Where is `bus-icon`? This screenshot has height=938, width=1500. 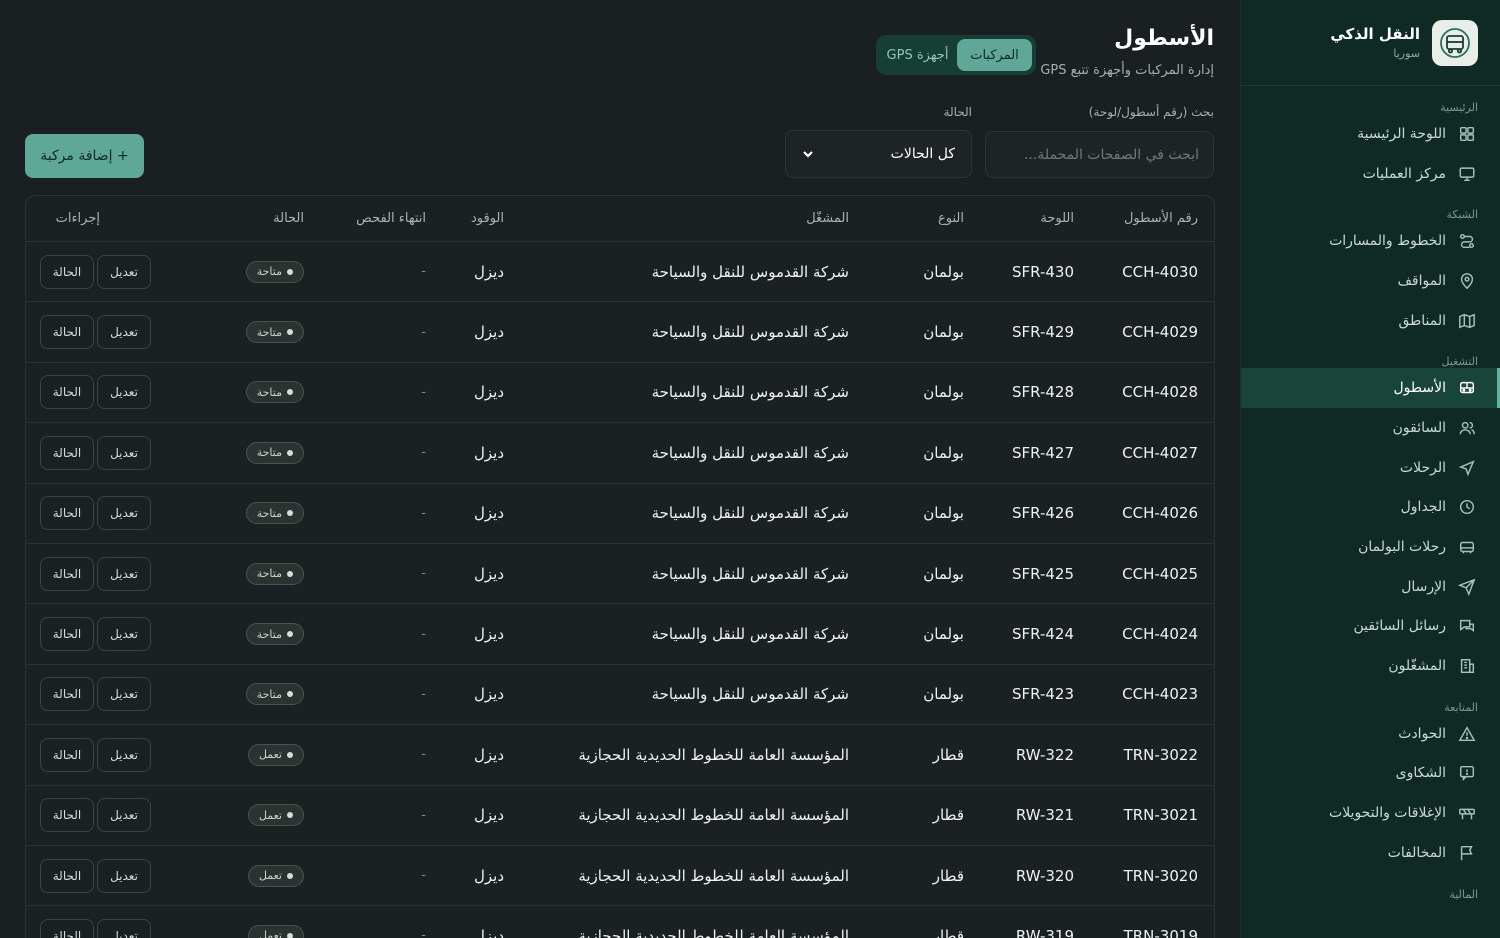
bus-icon is located at coordinates (1467, 388).